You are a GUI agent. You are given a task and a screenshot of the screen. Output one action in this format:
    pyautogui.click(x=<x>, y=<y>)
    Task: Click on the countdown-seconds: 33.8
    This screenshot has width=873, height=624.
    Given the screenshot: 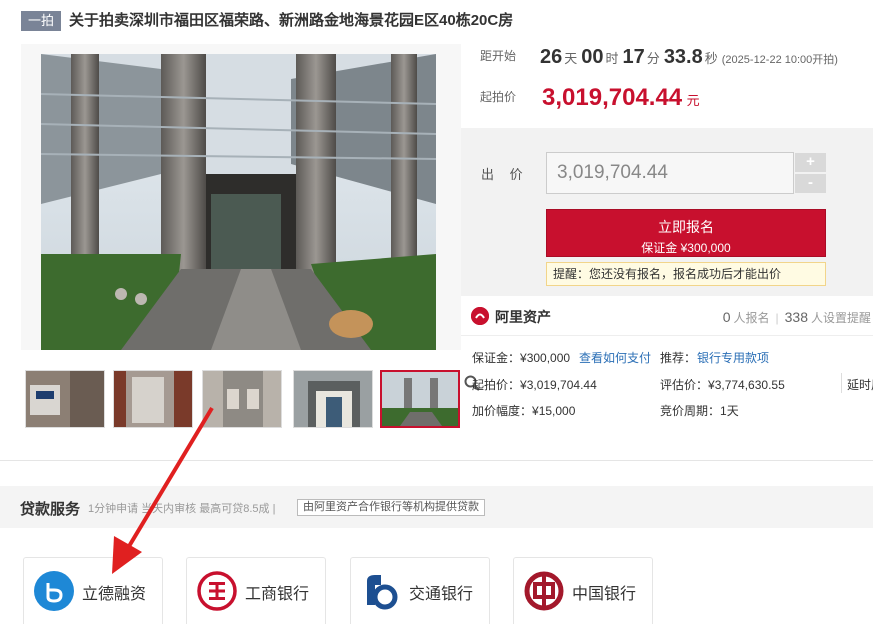 What is the action you would take?
    pyautogui.click(x=683, y=57)
    